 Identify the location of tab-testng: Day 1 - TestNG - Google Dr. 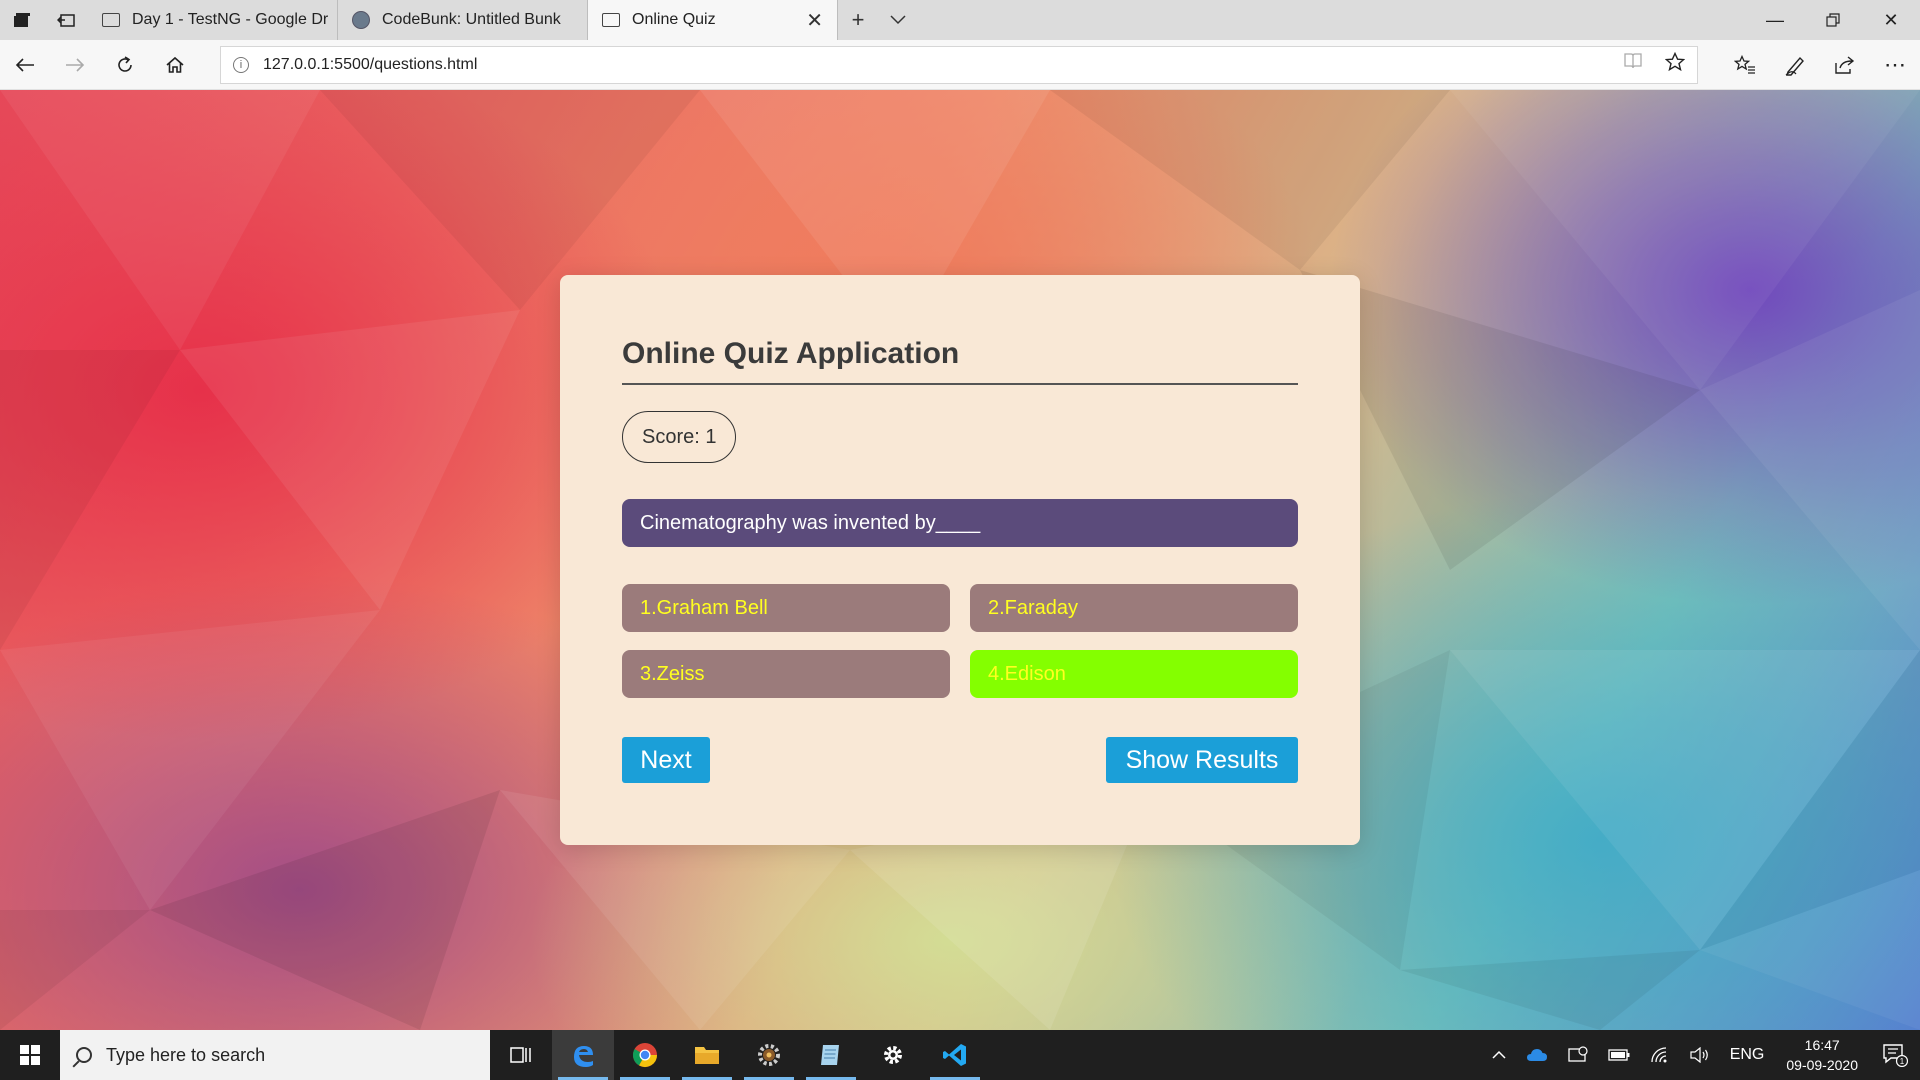
(213, 20).